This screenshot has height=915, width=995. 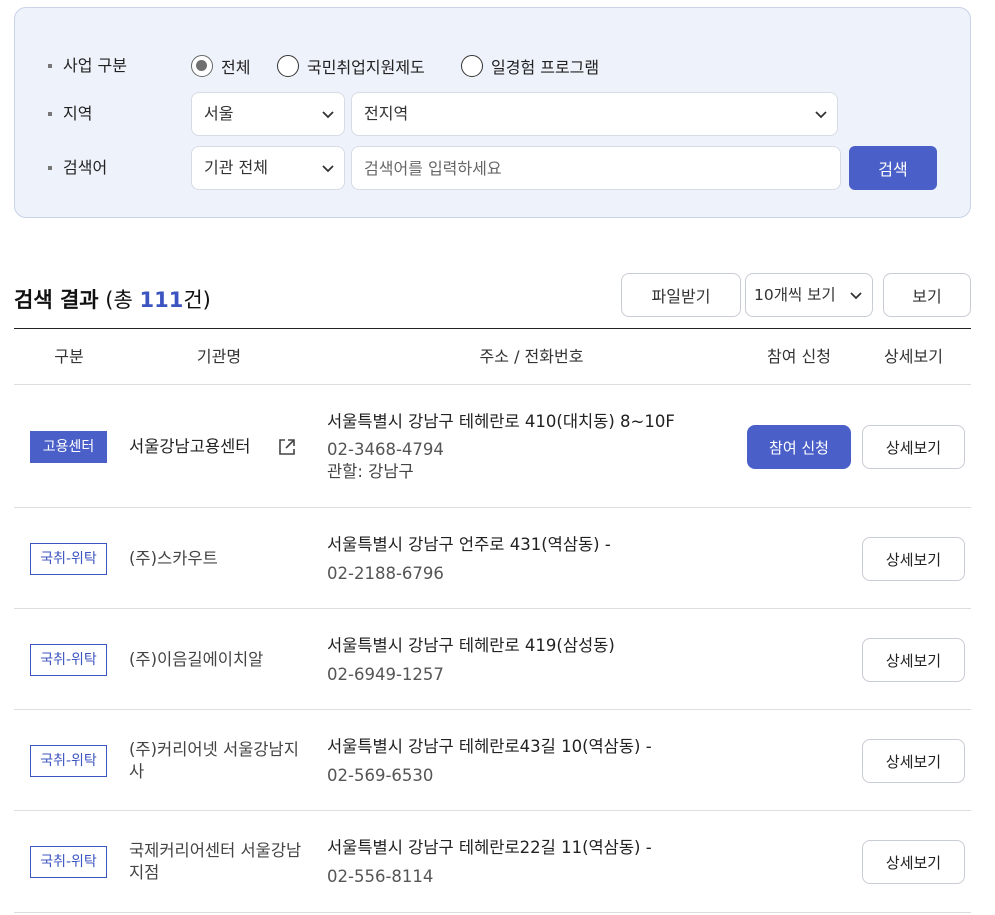 What do you see at coordinates (122, 300) in the screenshot?
I see `result-count-prefix: (총` at bounding box center [122, 300].